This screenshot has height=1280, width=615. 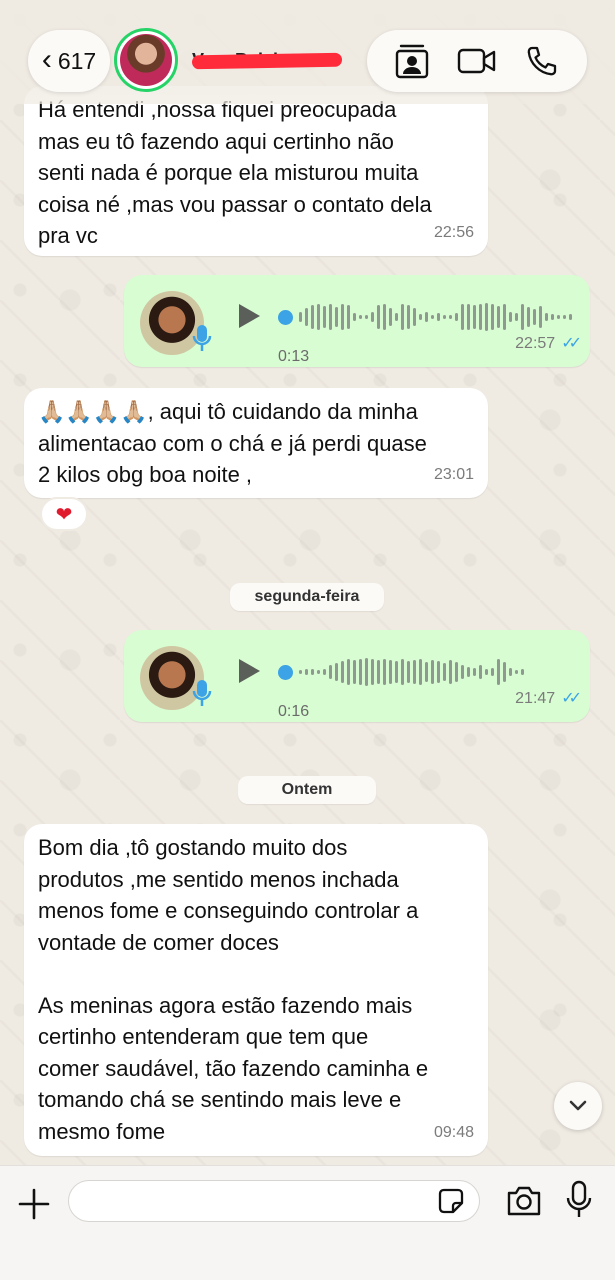 What do you see at coordinates (307, 790) in the screenshot?
I see `date-separator: Ontem` at bounding box center [307, 790].